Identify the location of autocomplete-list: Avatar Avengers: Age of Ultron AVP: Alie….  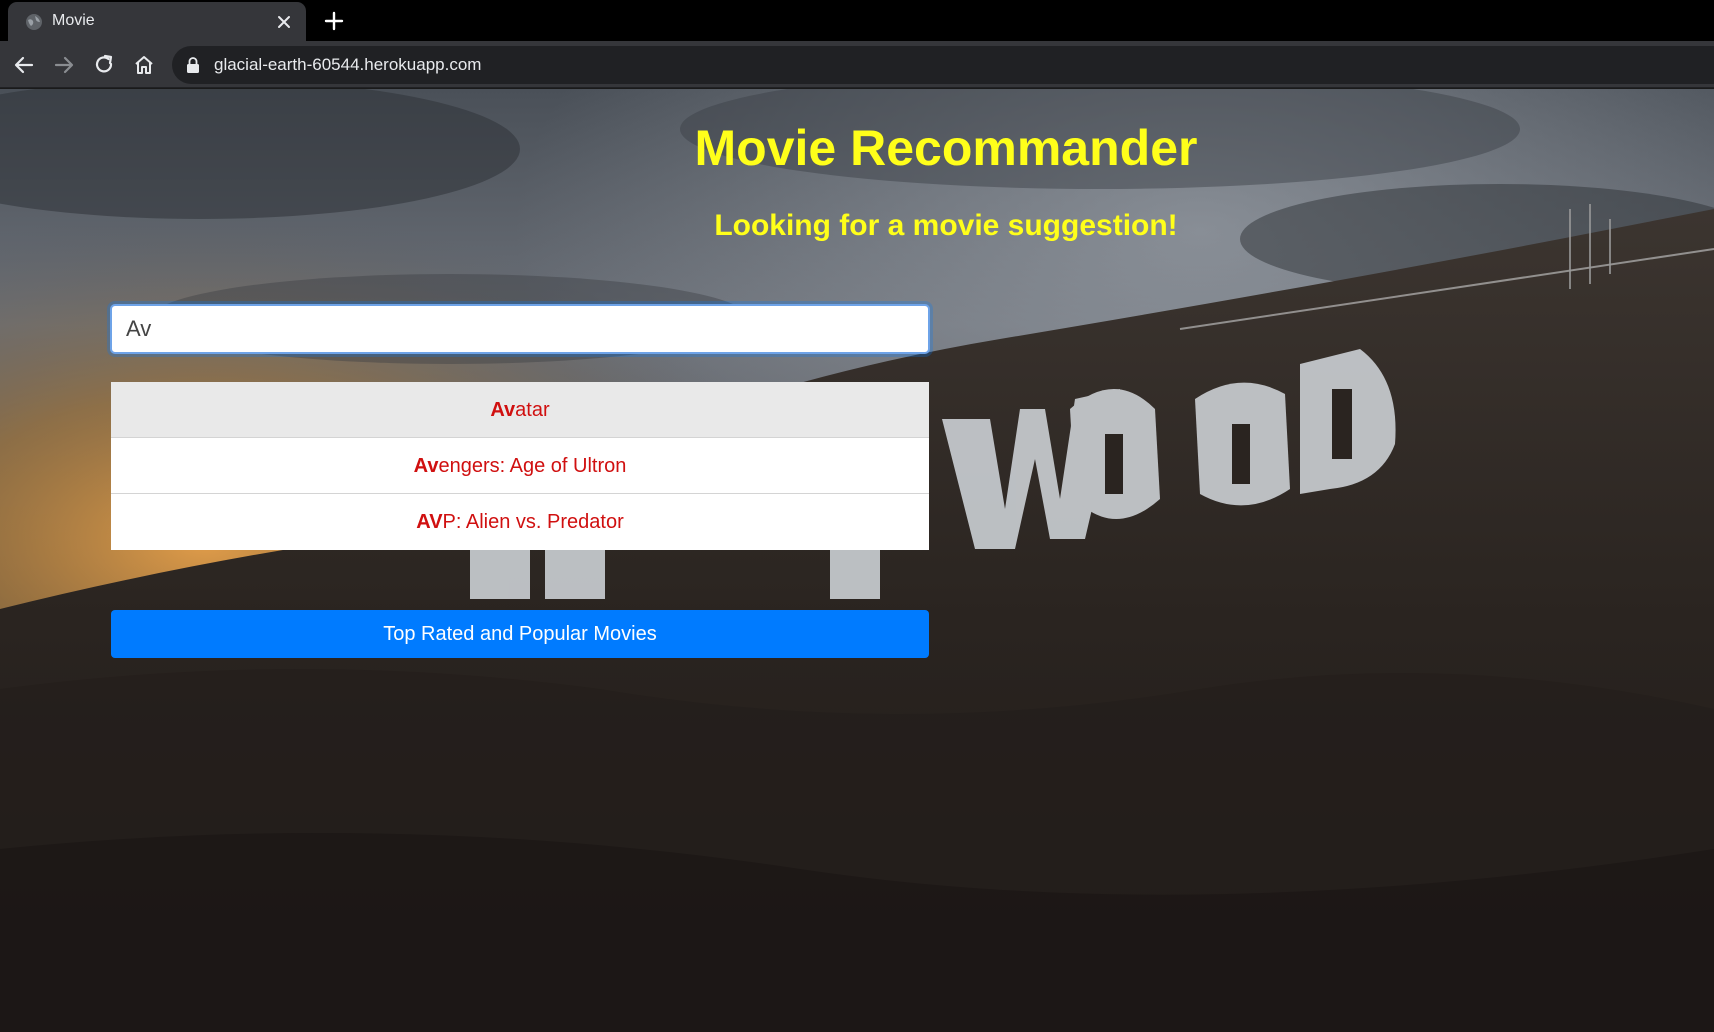
(520, 466).